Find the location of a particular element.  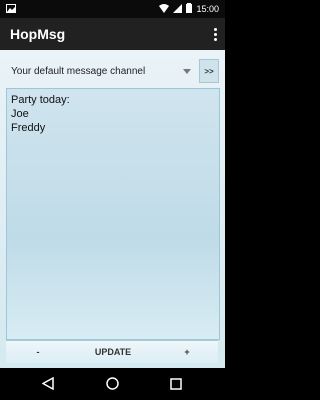

message-text: Party today: Joe Freddy is located at coordinates (40, 114).